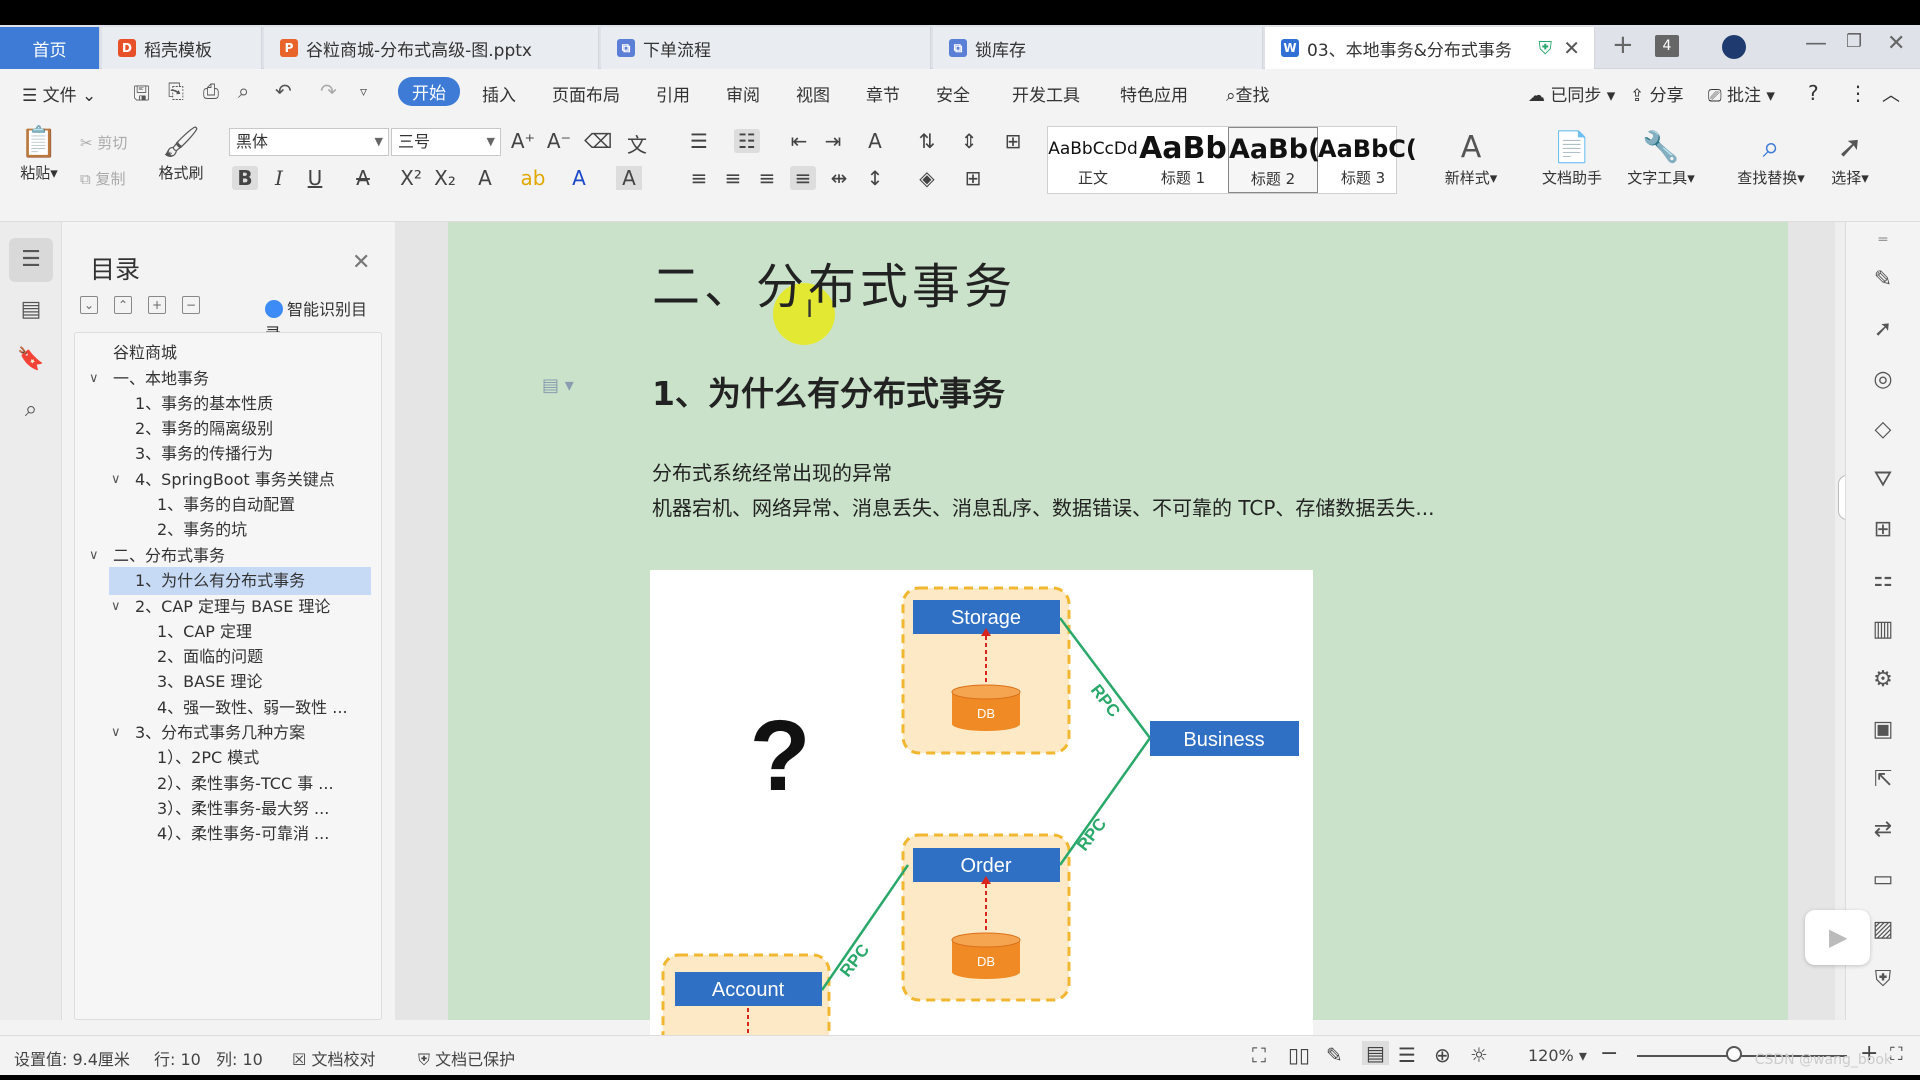 This screenshot has width=1920, height=1080. What do you see at coordinates (245, 178) in the screenshot?
I see `bold-icon: B` at bounding box center [245, 178].